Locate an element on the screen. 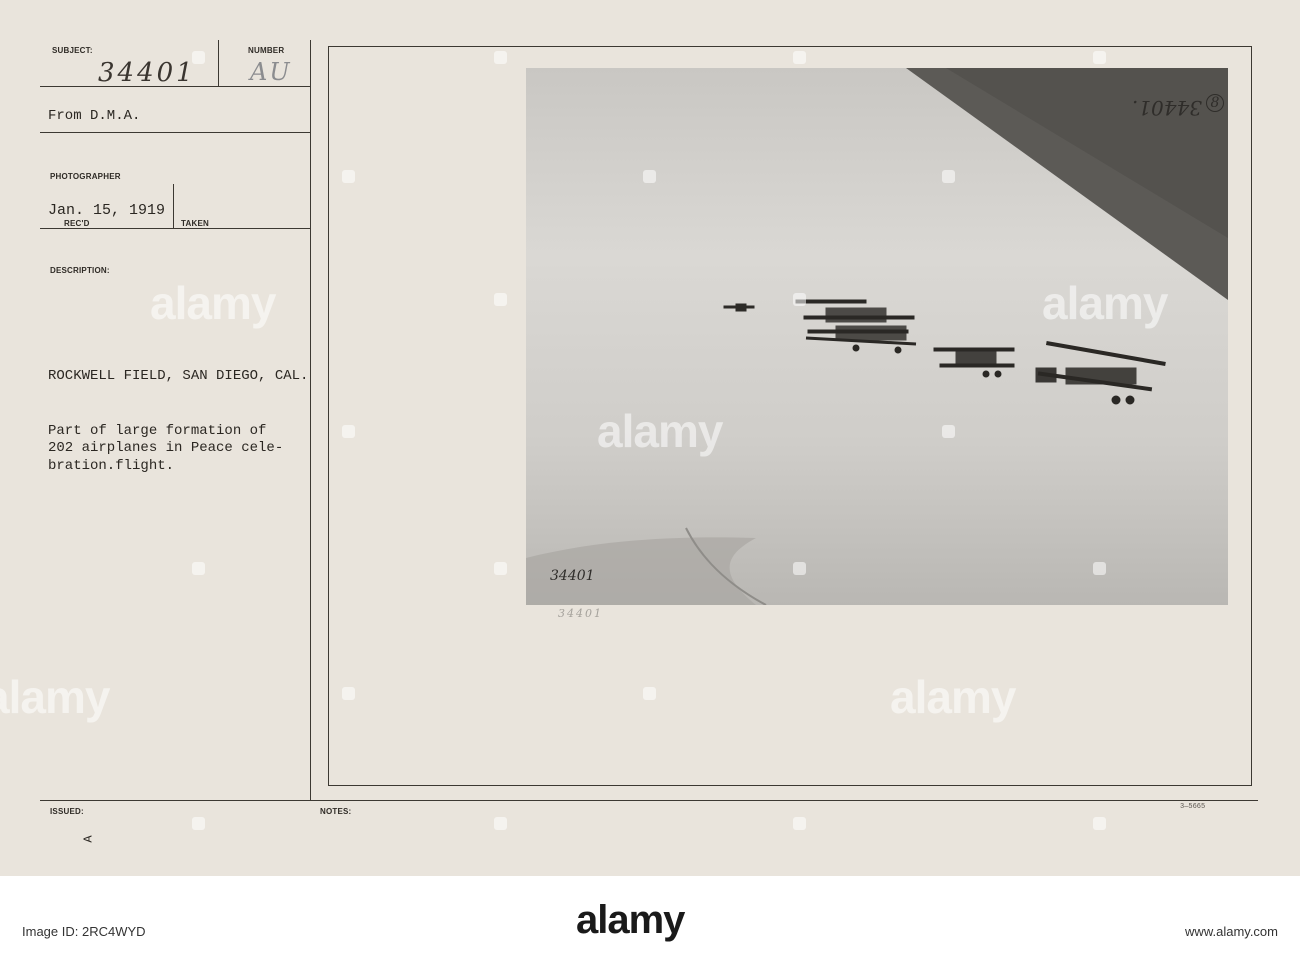  photographer-label: PHOTOGRAPHER is located at coordinates (85, 176).